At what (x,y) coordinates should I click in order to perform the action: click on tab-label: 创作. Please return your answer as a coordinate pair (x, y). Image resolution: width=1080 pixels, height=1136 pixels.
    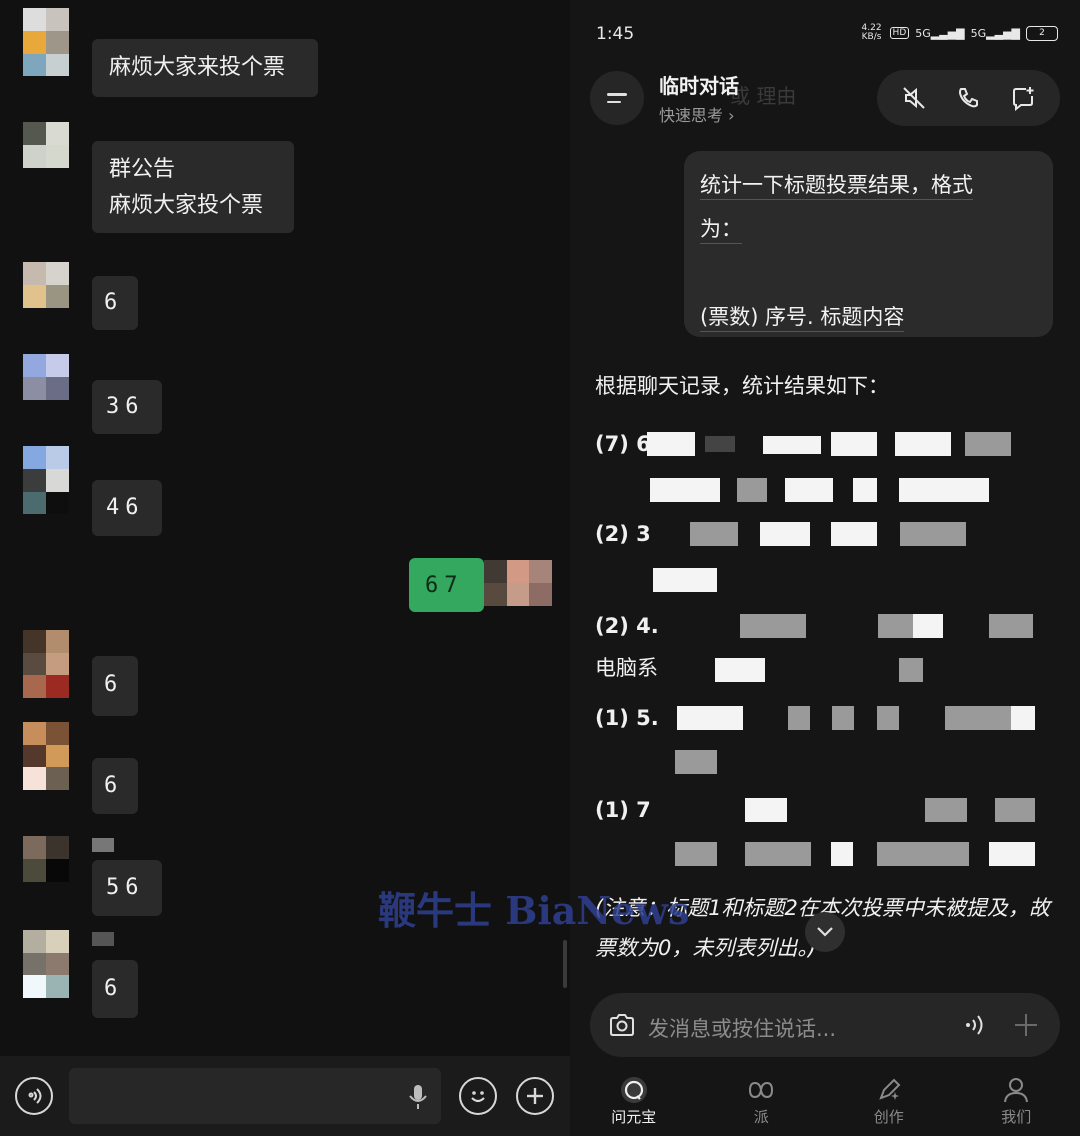
    Looking at the image, I should click on (888, 1117).